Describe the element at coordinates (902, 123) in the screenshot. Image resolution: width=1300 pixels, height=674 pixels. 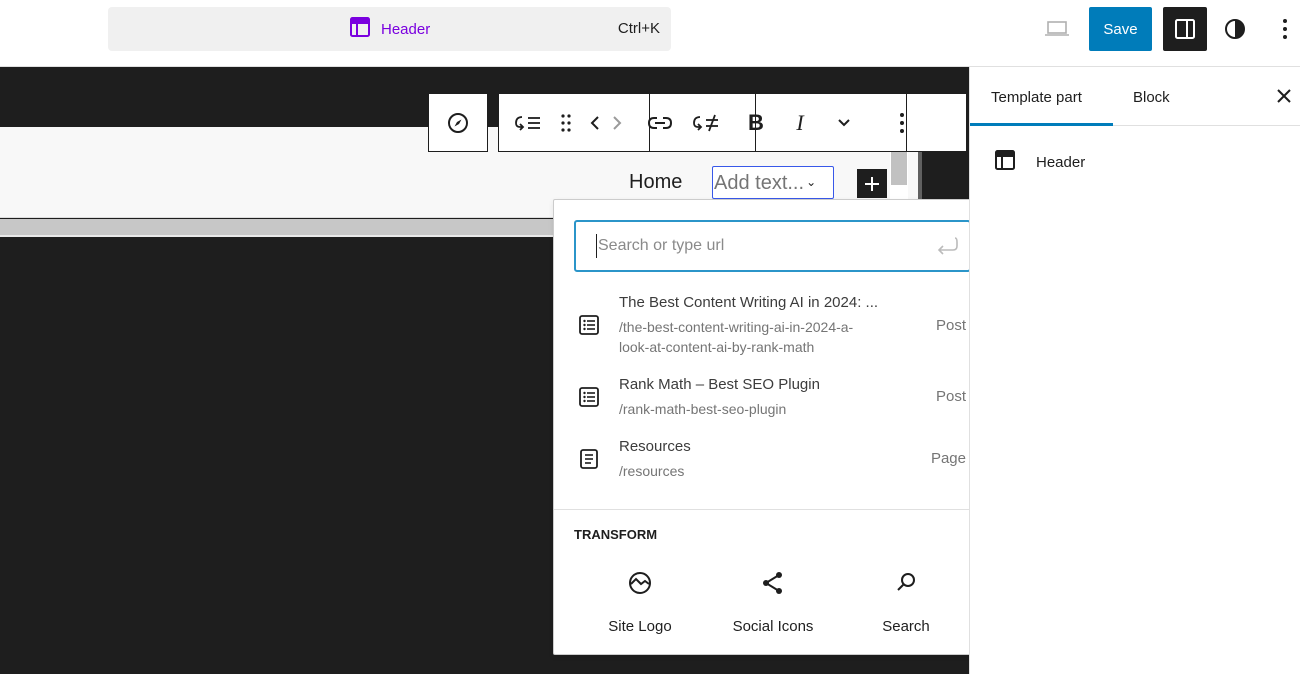
I see `more-vertical-icon` at that location.